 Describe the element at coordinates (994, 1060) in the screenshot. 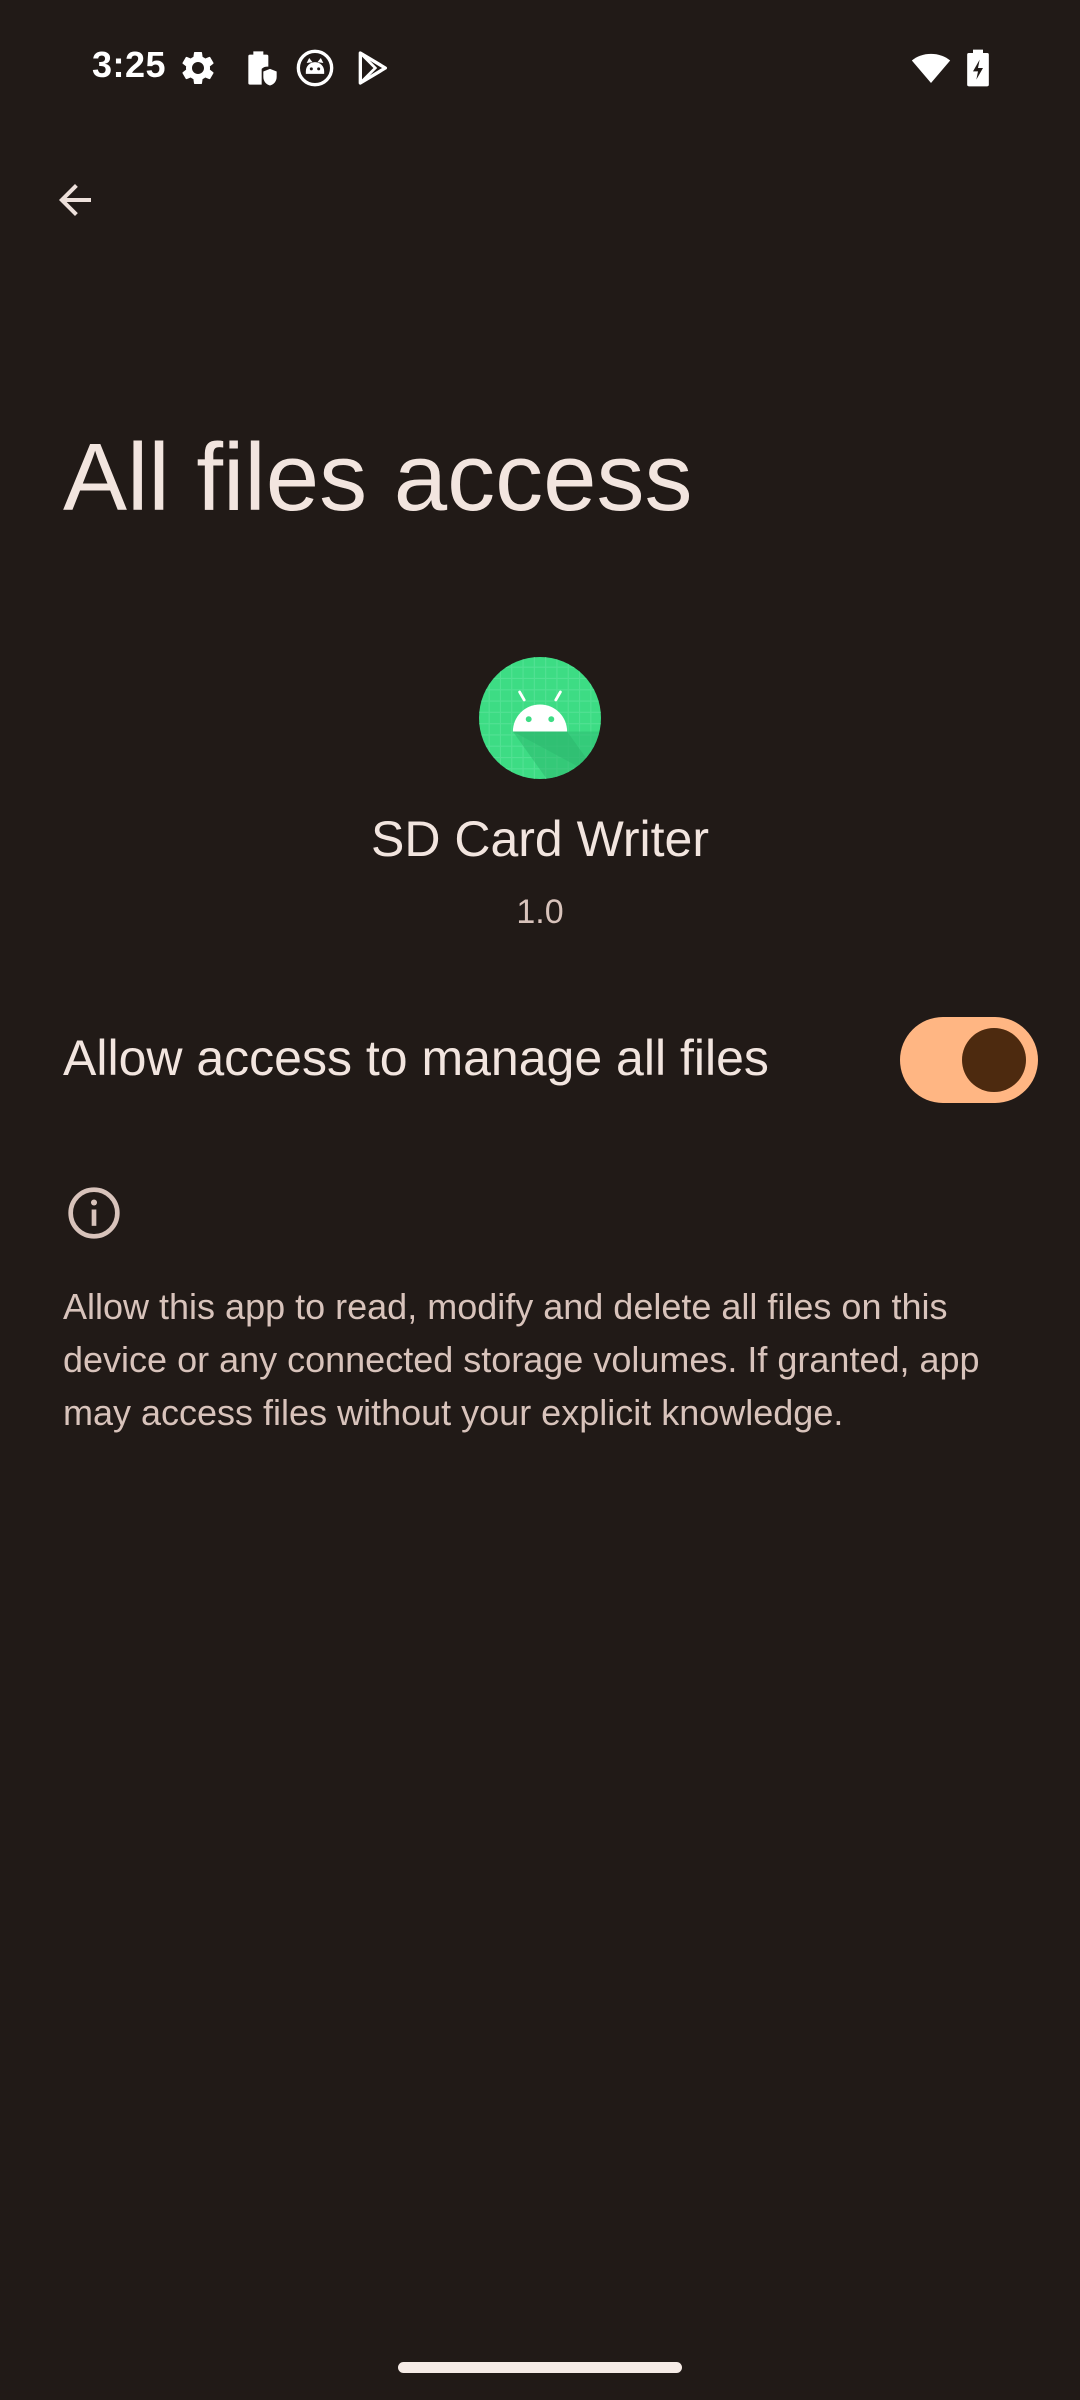

I see `toggle-thumb` at that location.